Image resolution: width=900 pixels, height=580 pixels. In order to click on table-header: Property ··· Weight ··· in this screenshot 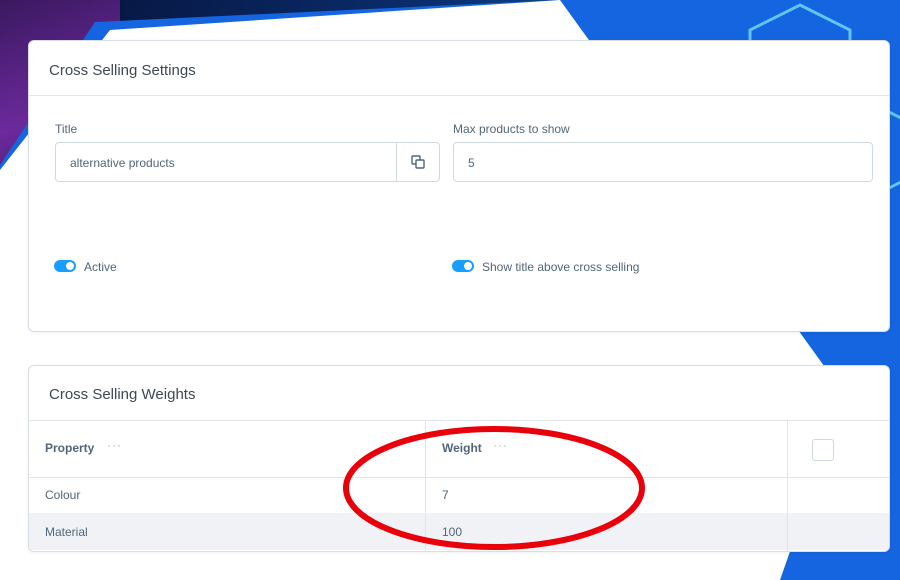, I will do `click(459, 449)`.